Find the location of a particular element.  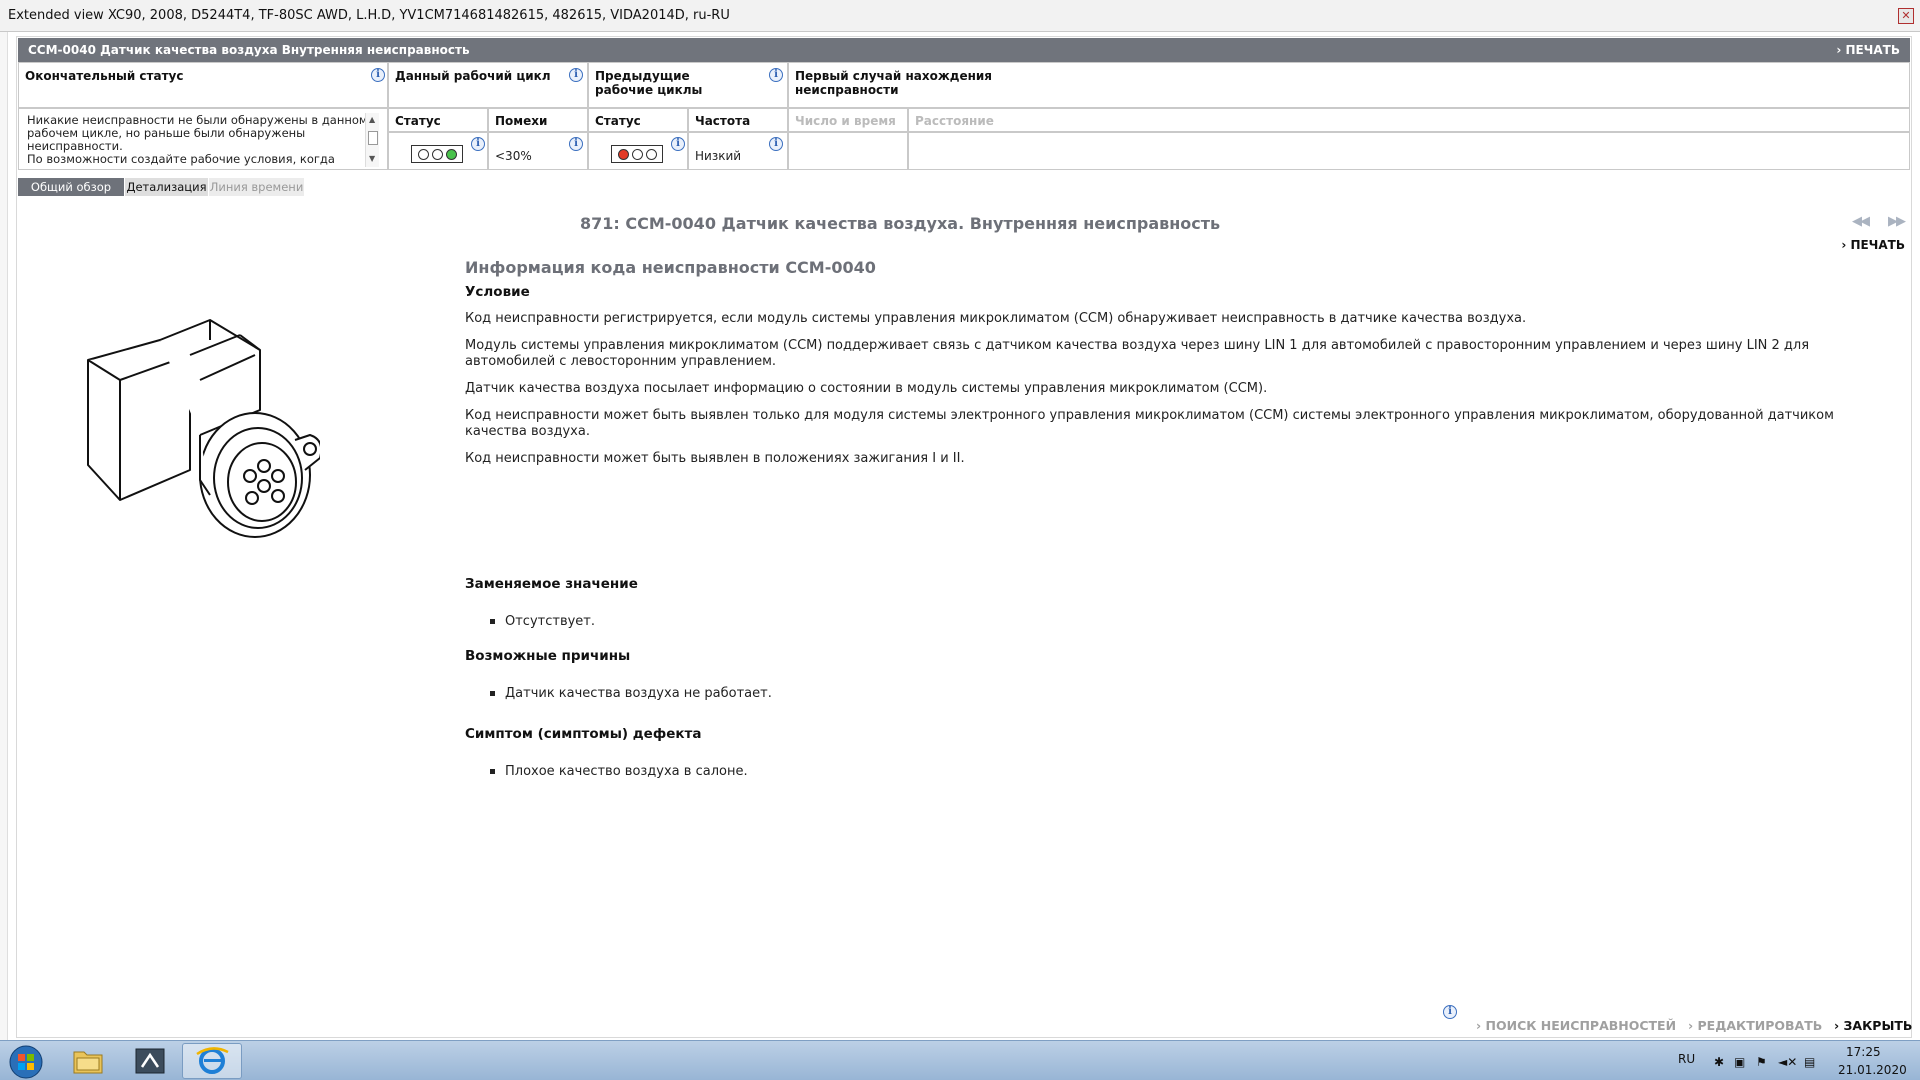

internet-explorer-icon is located at coordinates (212, 1060).